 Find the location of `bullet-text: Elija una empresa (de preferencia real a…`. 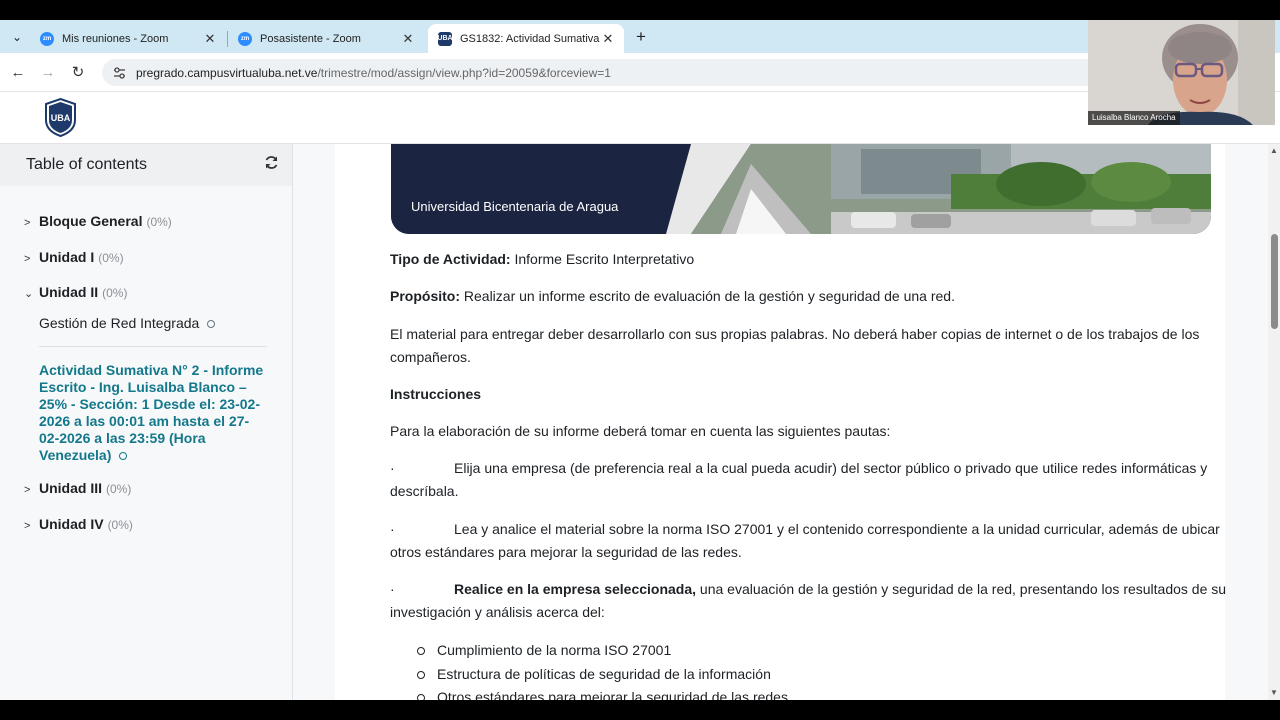

bullet-text: Elija una empresa (de preferencia real a… is located at coordinates (799, 479).